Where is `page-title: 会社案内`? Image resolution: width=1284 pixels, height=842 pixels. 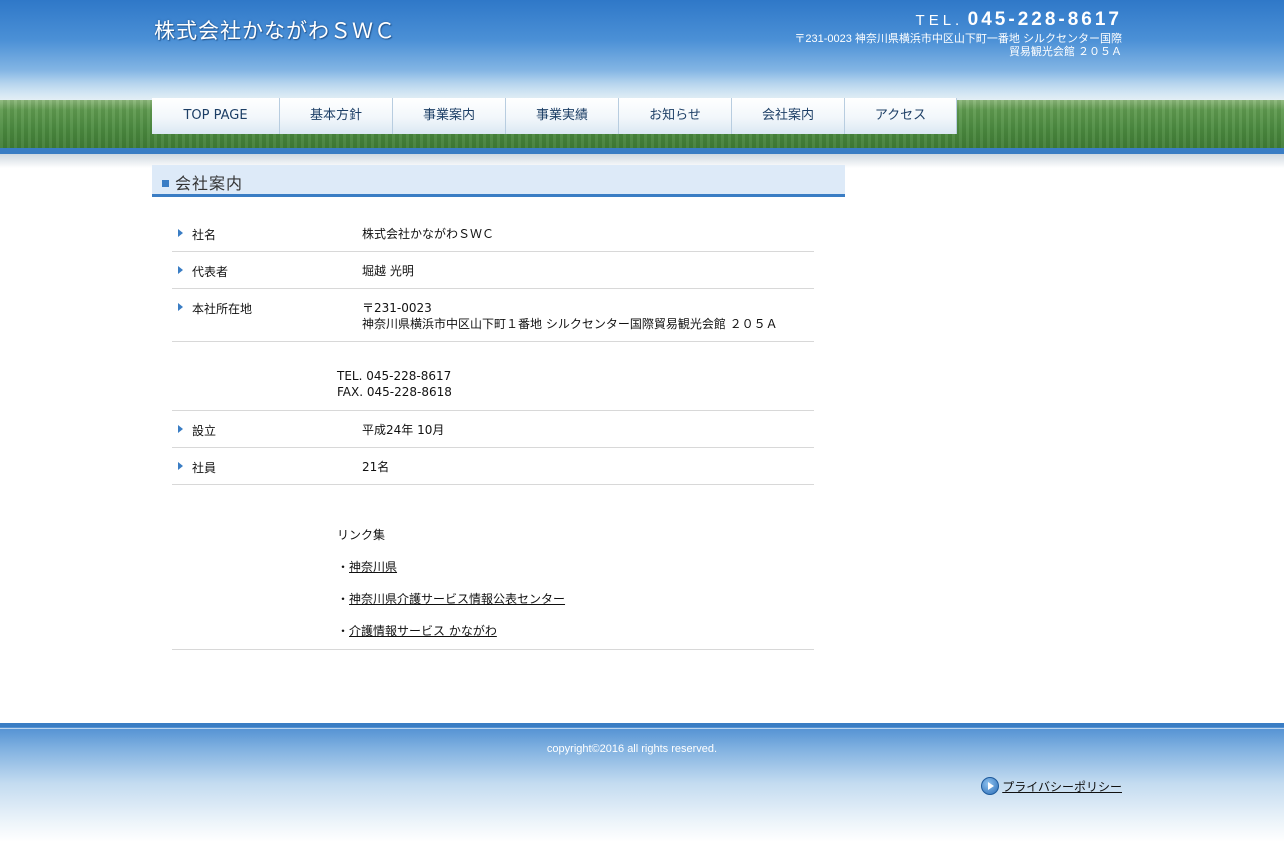
page-title: 会社案内 is located at coordinates (209, 183).